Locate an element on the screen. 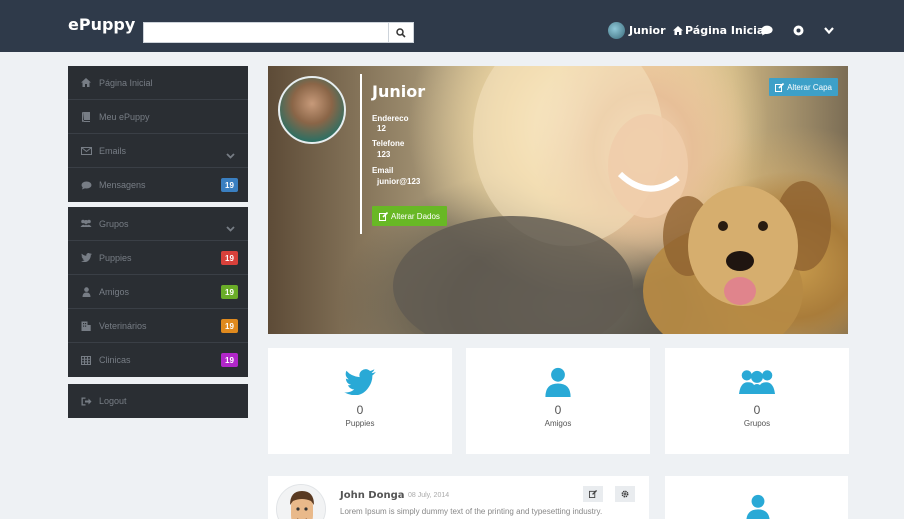 This screenshot has height=519, width=904. building-icon is located at coordinates (86, 326).